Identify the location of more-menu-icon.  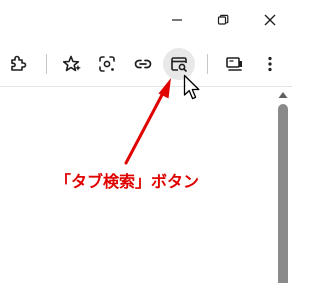
(270, 64).